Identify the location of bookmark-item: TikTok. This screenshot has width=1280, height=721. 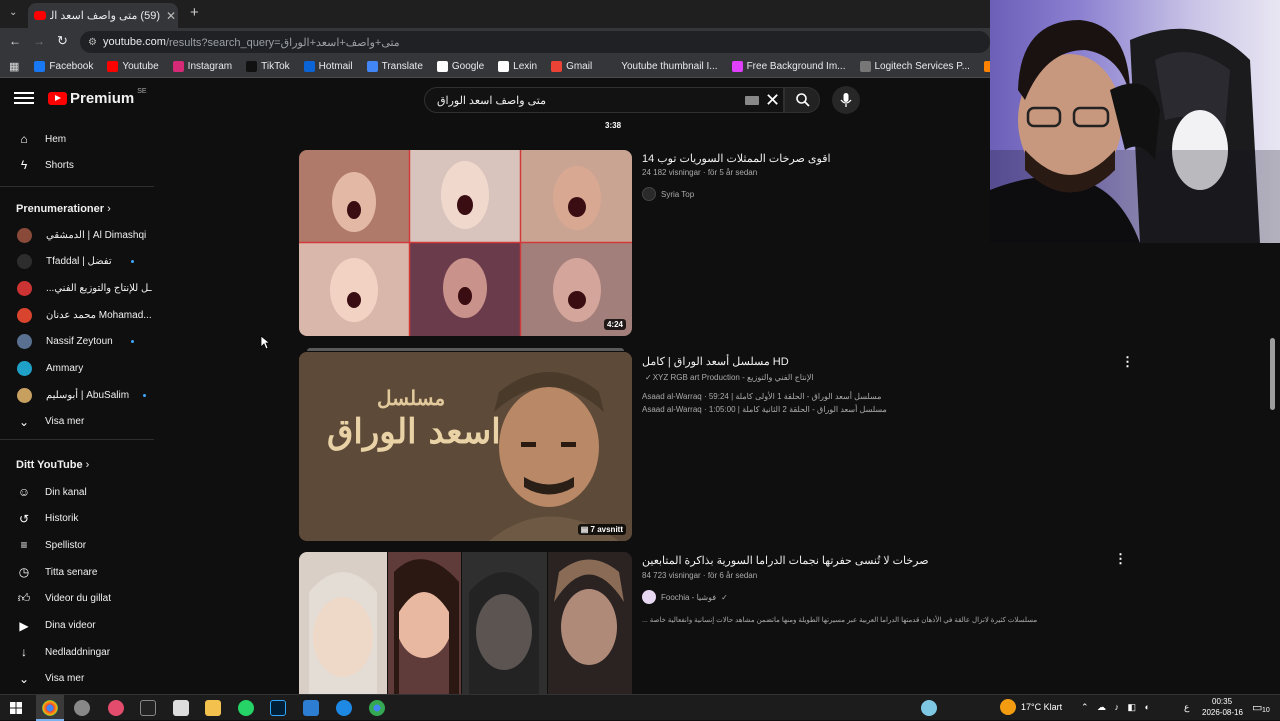
(268, 66).